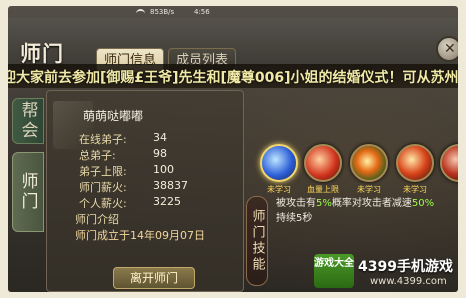 The height and width of the screenshot is (298, 466). I want to click on intro-label: 师门介绍, so click(97, 219).